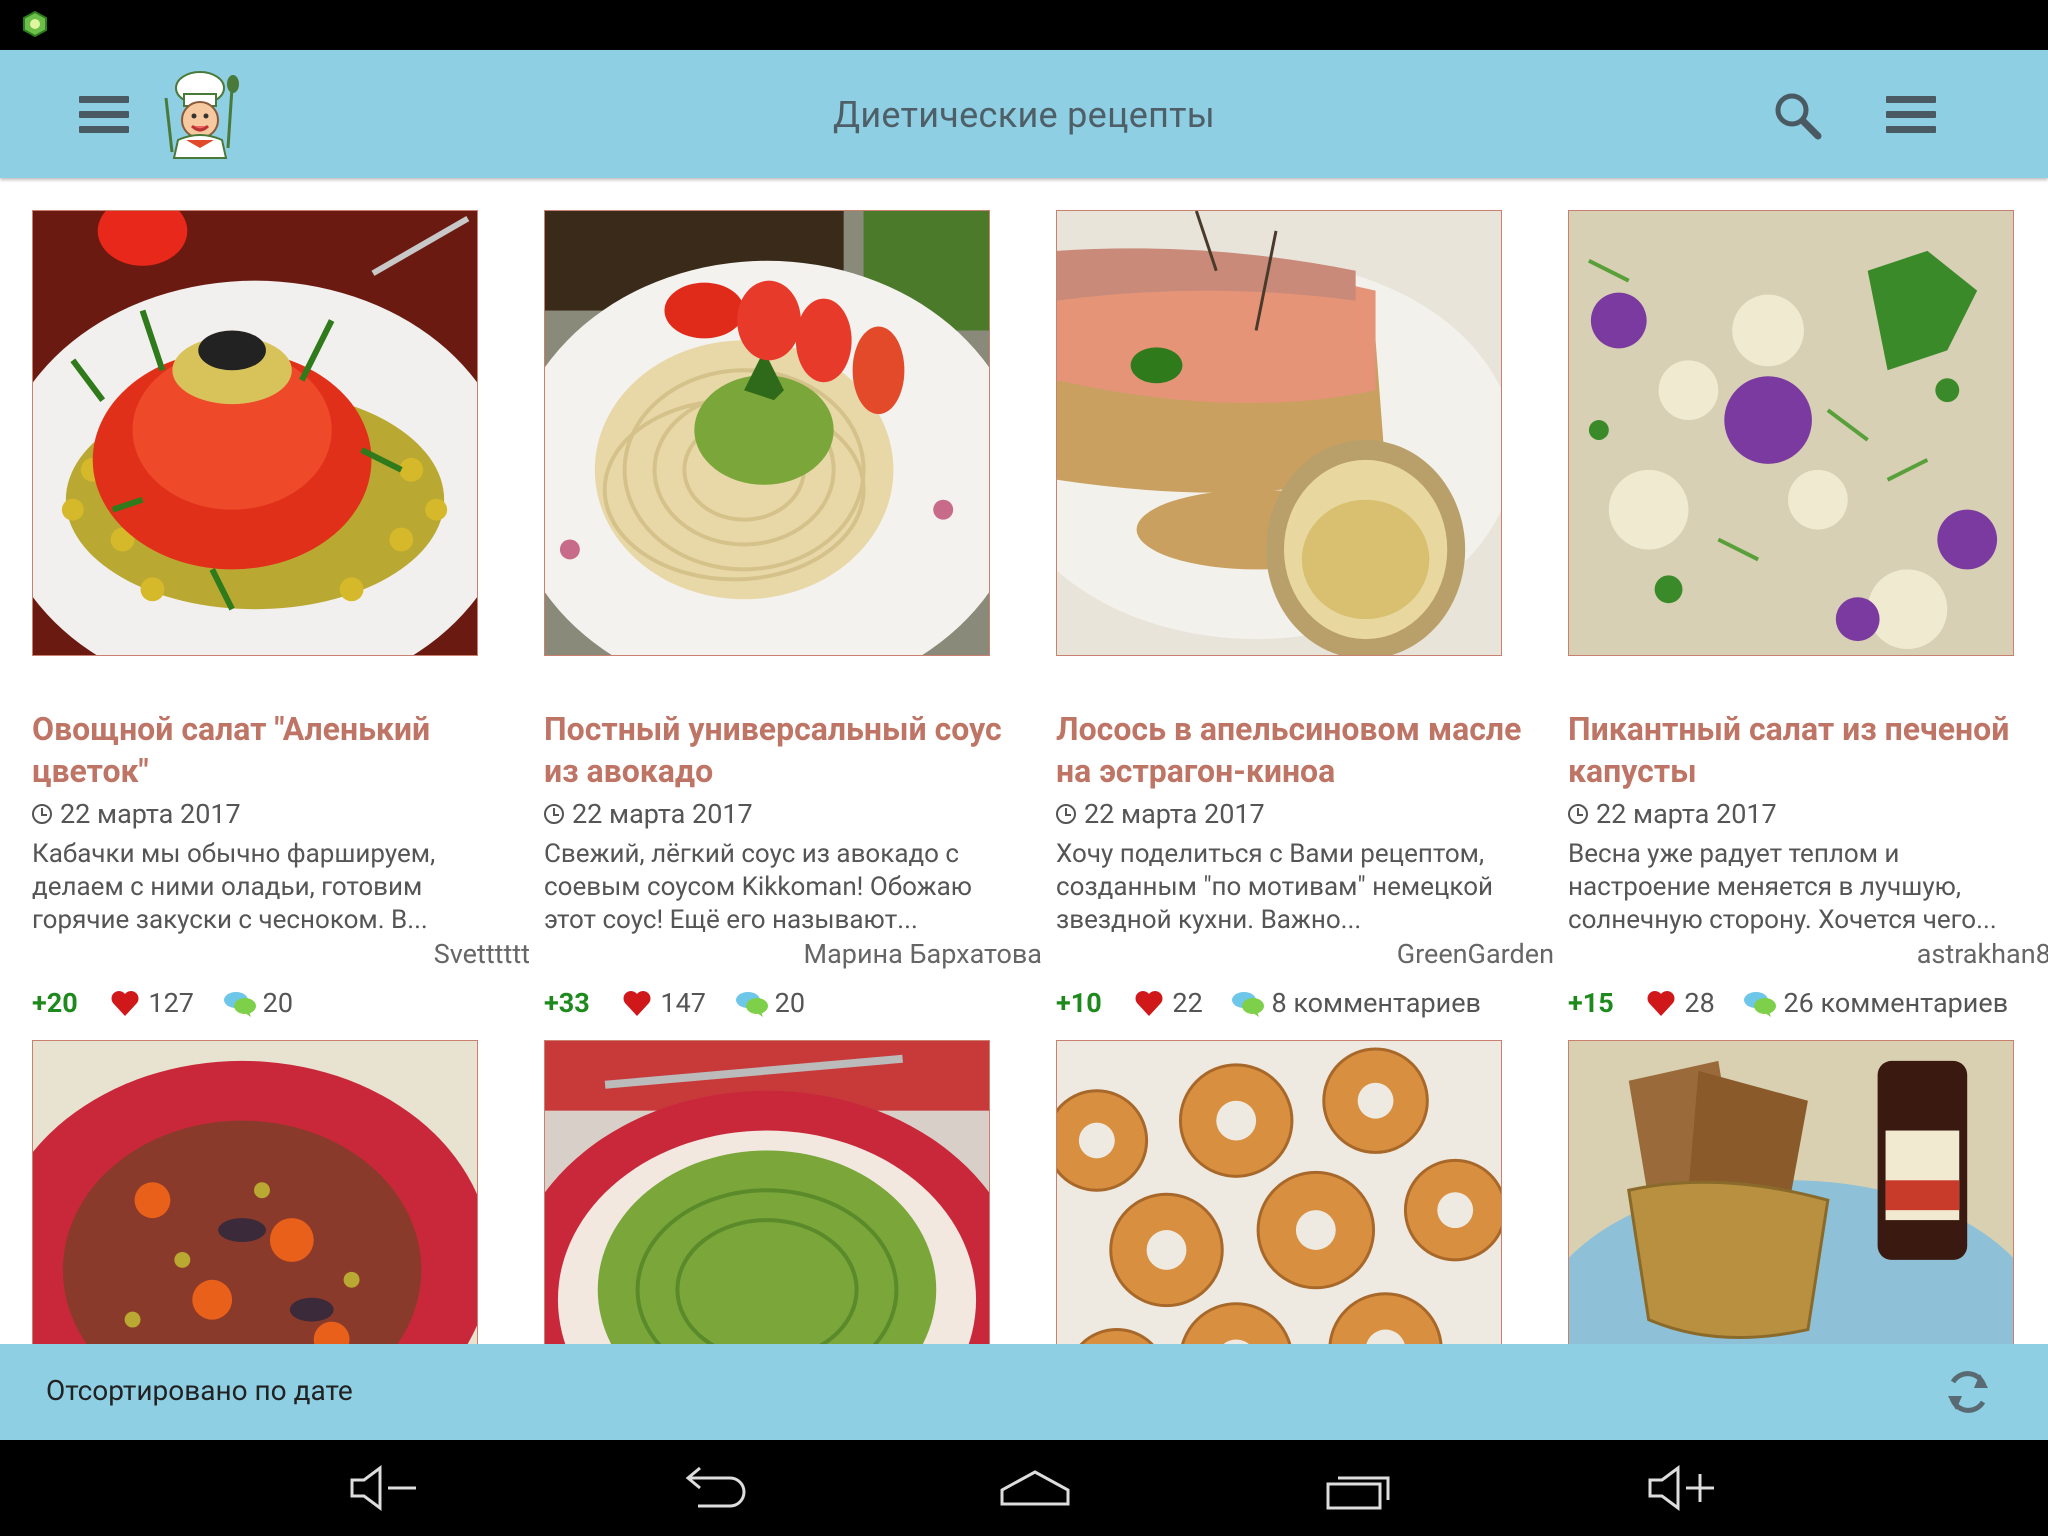 Image resolution: width=2048 pixels, height=1536 pixels. What do you see at coordinates (1798, 116) in the screenshot?
I see `search-icon` at bounding box center [1798, 116].